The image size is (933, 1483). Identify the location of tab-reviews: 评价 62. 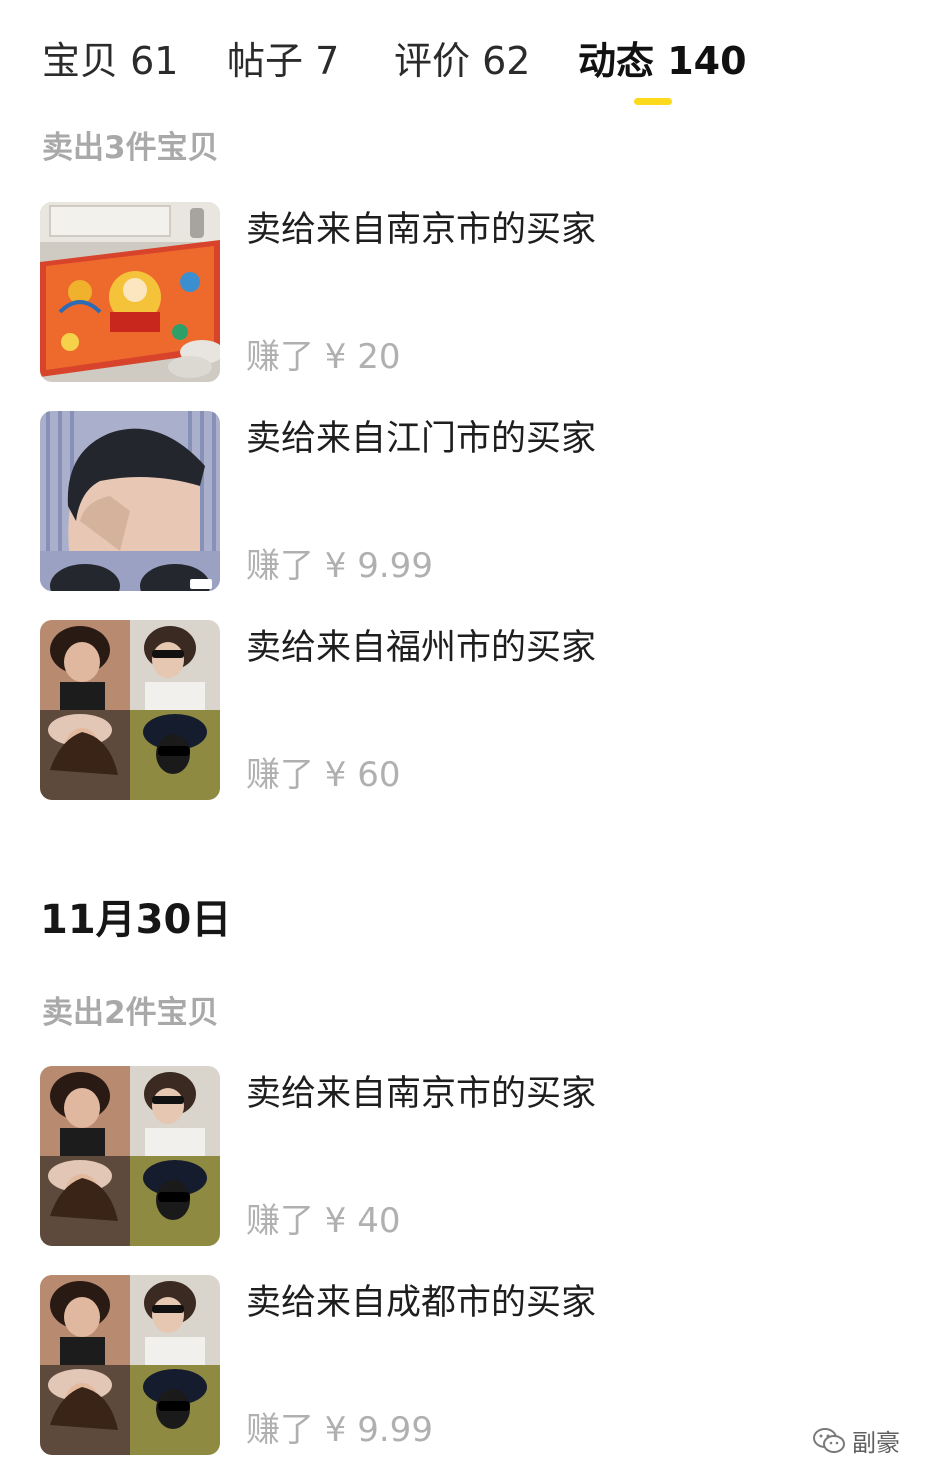
(462, 61).